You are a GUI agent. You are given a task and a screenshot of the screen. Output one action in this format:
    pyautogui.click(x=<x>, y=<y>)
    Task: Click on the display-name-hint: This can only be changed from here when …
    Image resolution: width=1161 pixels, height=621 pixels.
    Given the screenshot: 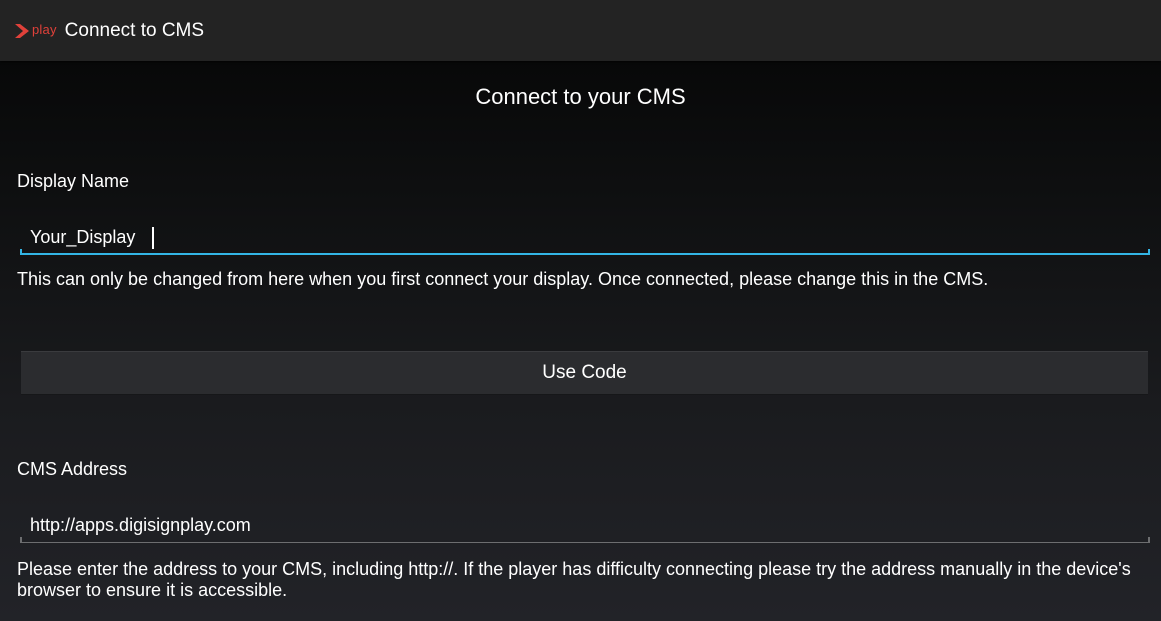 What is the action you would take?
    pyautogui.click(x=503, y=279)
    